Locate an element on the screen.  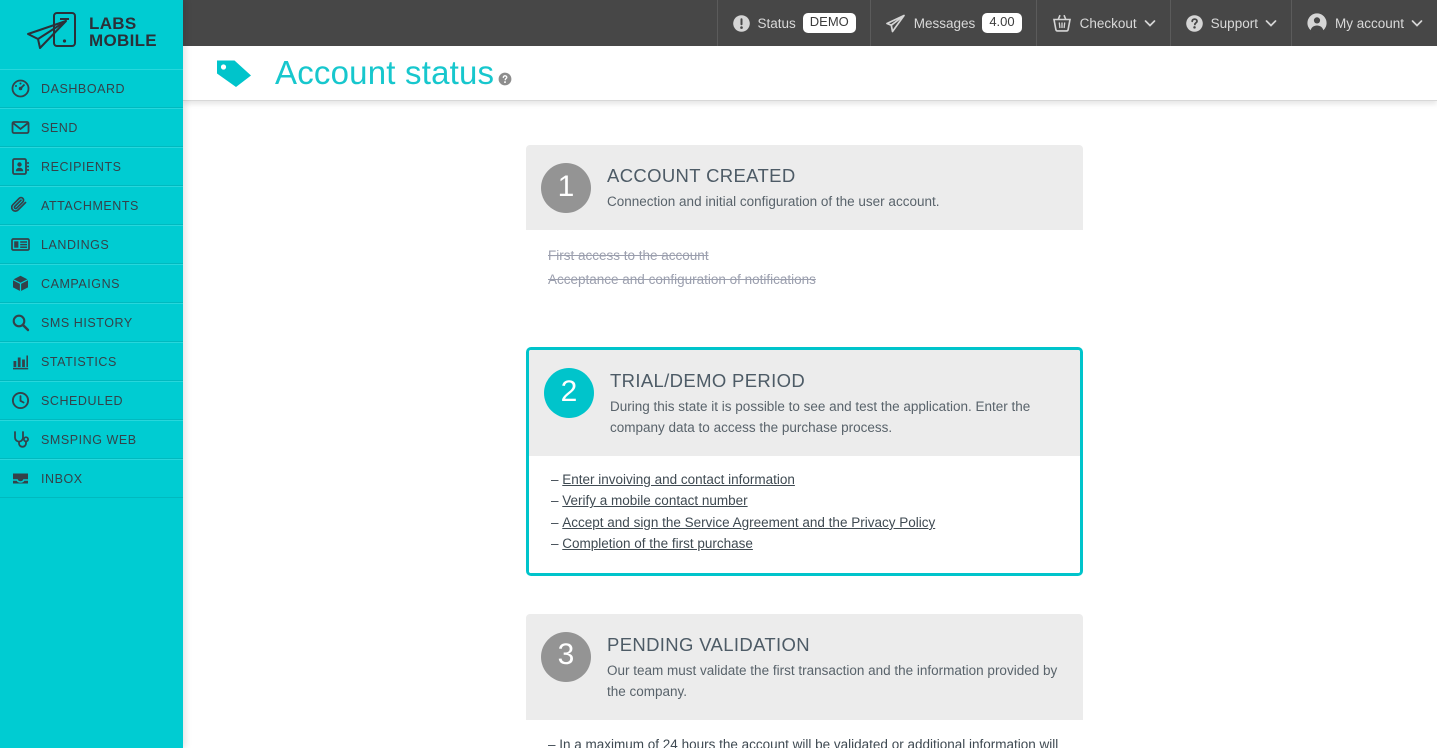
page-header: Account status is located at coordinates (810, 73).